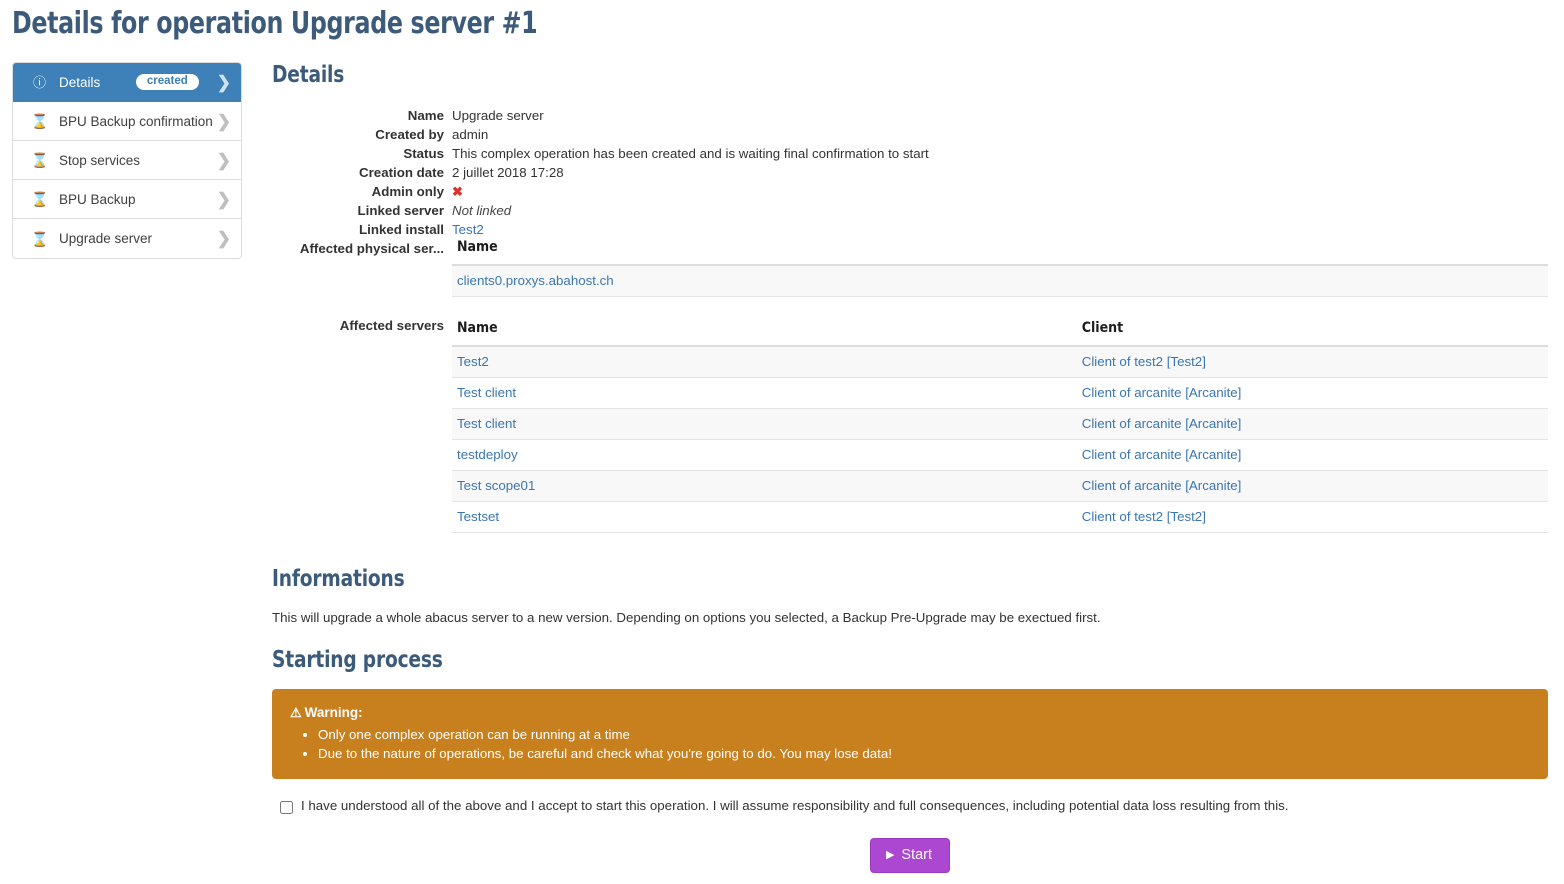 The image size is (1564, 884). I want to click on informations-heading: Informations, so click(338, 579).